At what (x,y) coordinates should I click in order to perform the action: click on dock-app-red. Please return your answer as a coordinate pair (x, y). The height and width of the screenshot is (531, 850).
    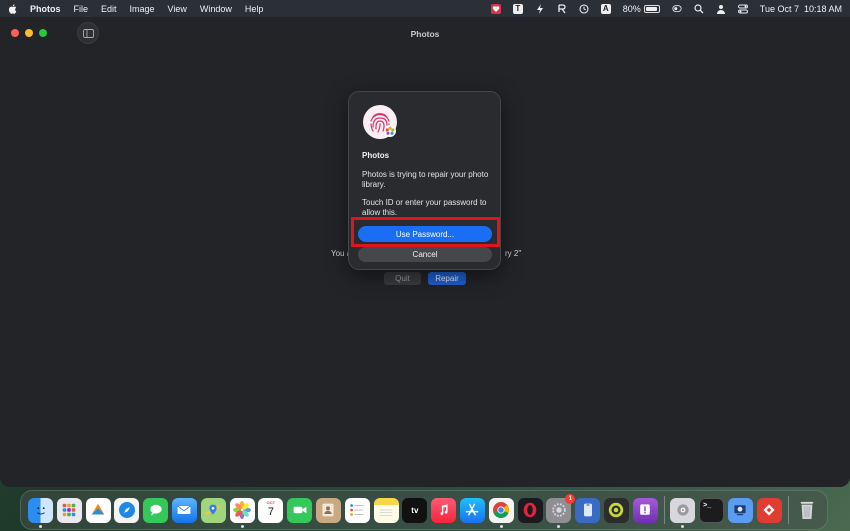
    Looking at the image, I should click on (769, 510).